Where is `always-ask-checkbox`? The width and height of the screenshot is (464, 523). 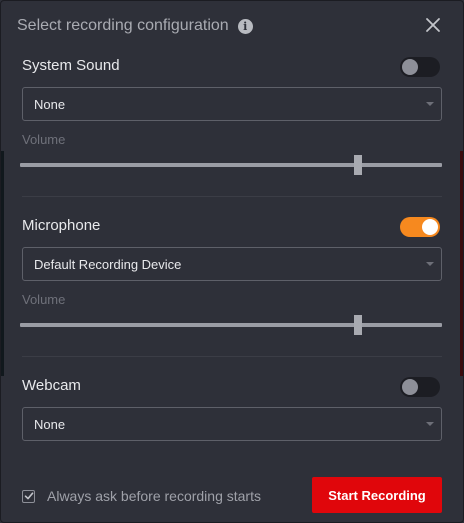 always-ask-checkbox is located at coordinates (28, 496).